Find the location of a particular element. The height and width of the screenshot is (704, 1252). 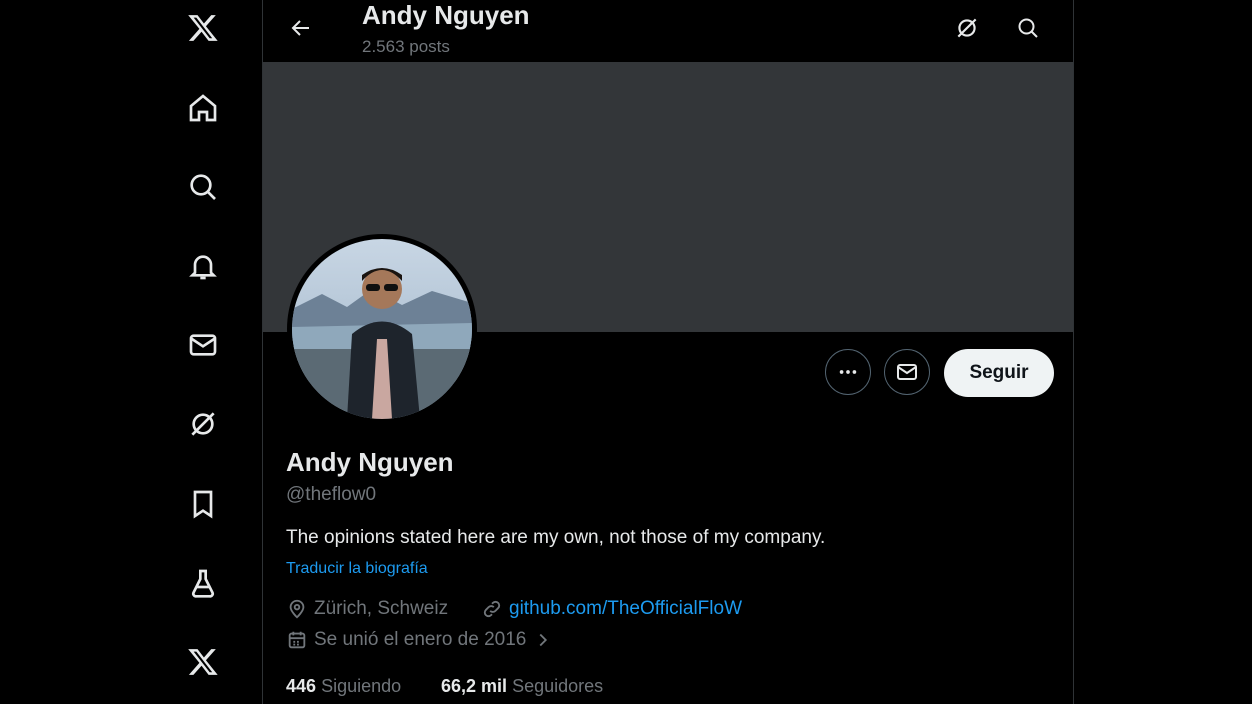

followers-label: Seguidores is located at coordinates (558, 686).